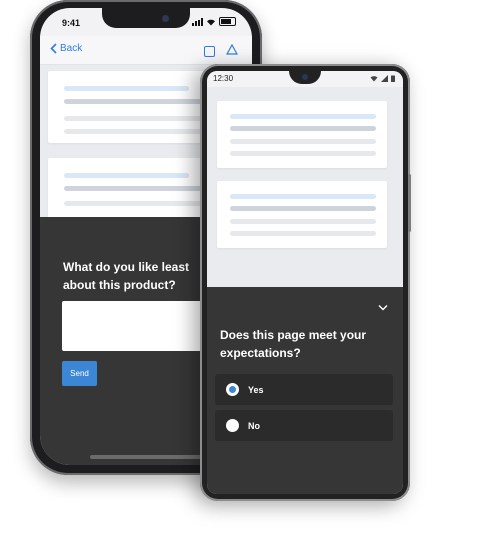 This screenshot has height=535, width=492. I want to click on status-time: 9:41, so click(71, 23).